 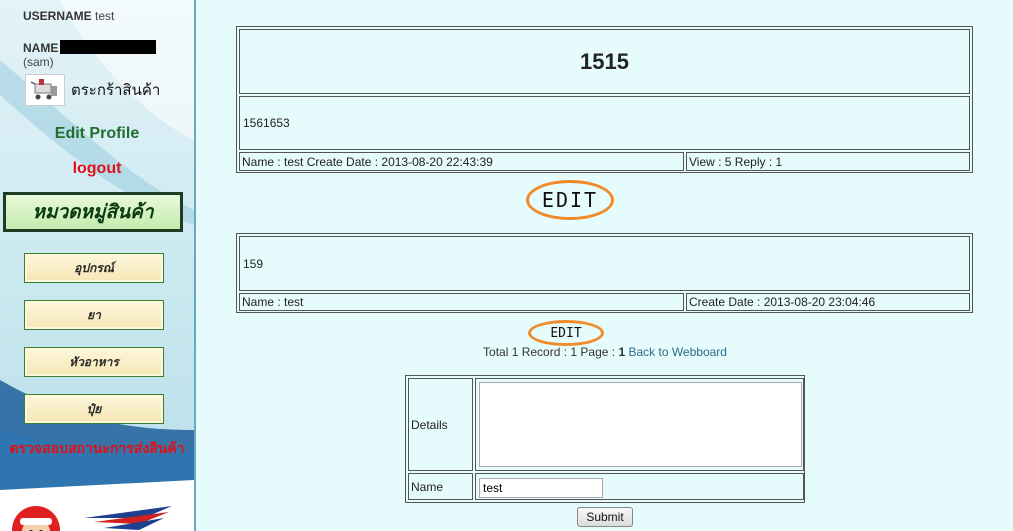 What do you see at coordinates (128, 518) in the screenshot?
I see `postal-wing-logo` at bounding box center [128, 518].